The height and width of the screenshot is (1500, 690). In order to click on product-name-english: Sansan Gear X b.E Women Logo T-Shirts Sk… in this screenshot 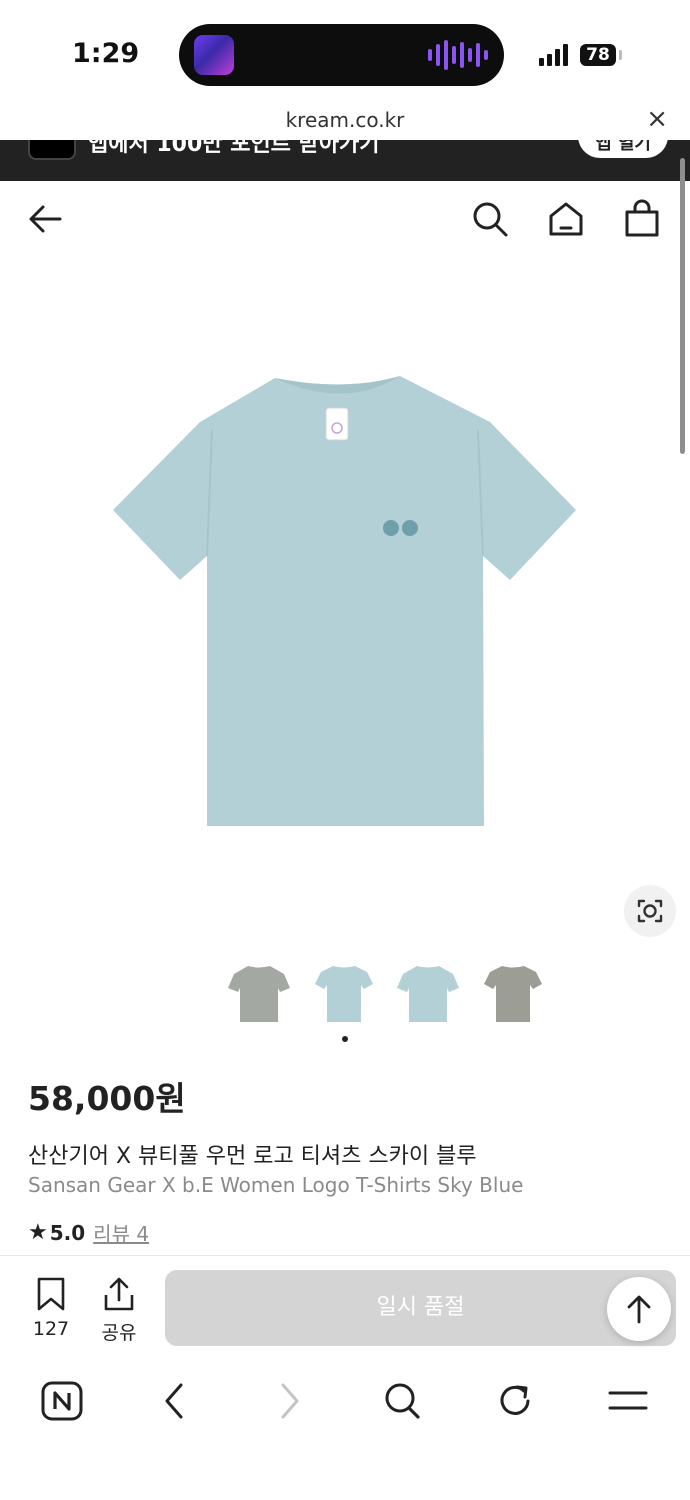, I will do `click(276, 1185)`.